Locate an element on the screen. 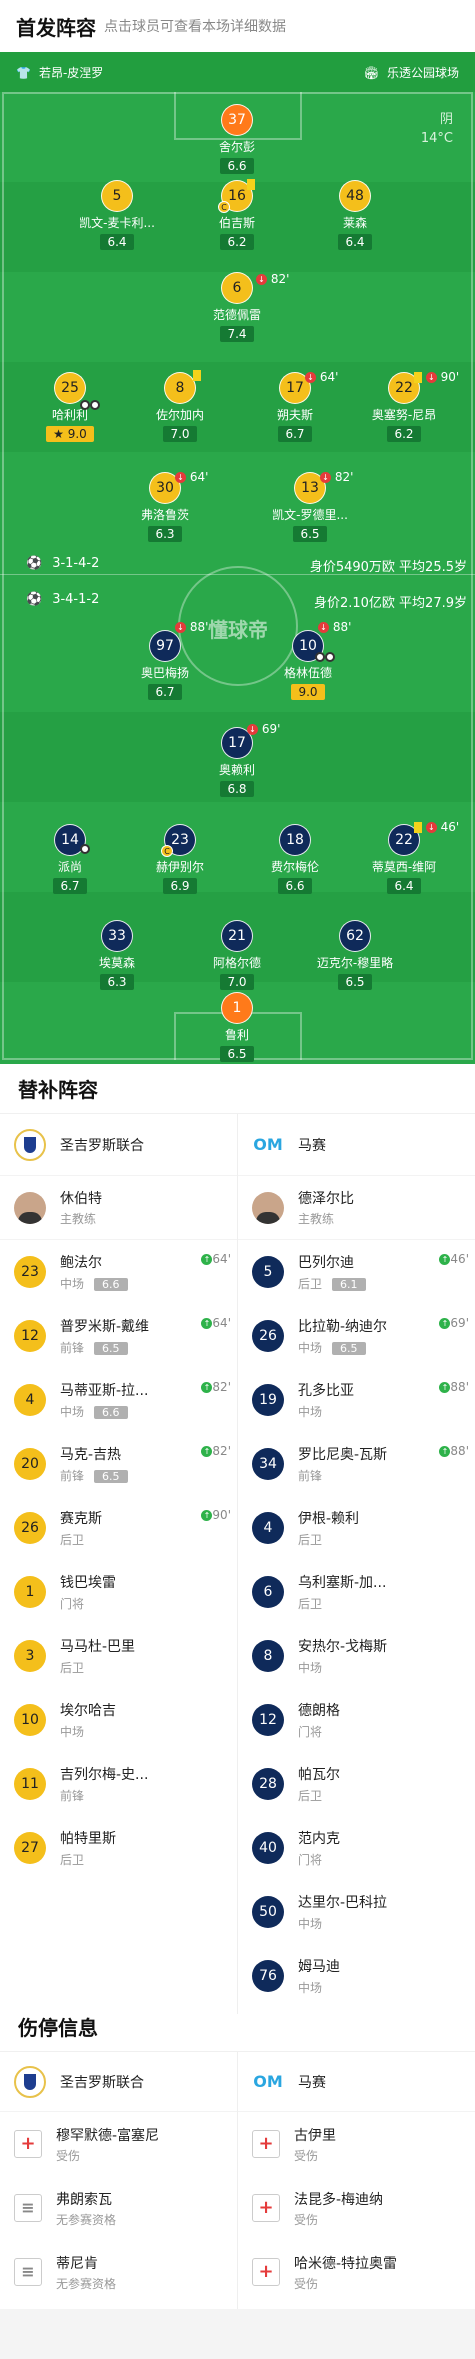 The image size is (475, 2359). sub-player-row: 5 巴列尔迪 后卫 6.1 ↑ 46' is located at coordinates (356, 1272).